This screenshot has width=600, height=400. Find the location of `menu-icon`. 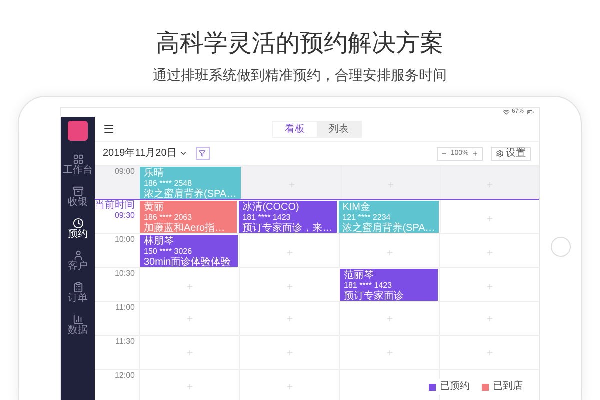

menu-icon is located at coordinates (109, 129).